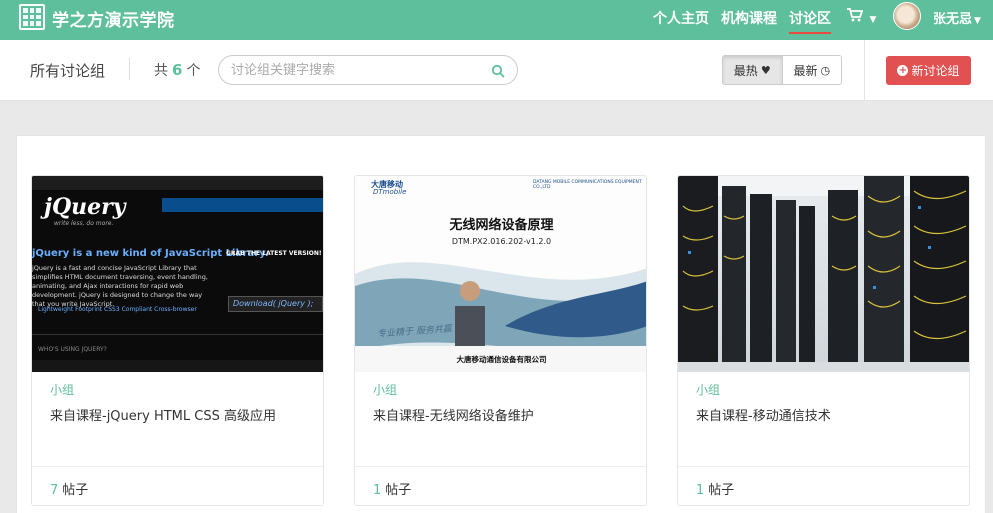 This screenshot has width=993, height=513. What do you see at coordinates (163, 414) in the screenshot?
I see `group-title: 来自课程-jQuery HTML CSS 高级应用` at bounding box center [163, 414].